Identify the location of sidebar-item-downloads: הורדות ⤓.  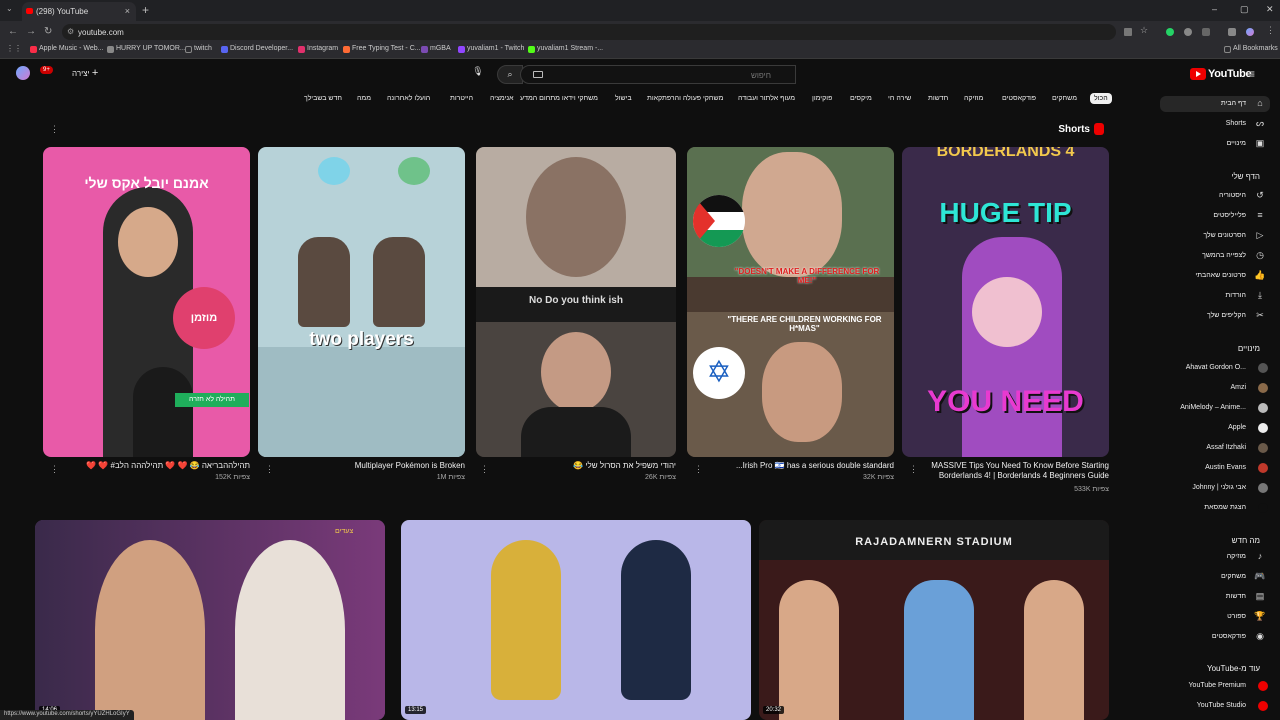
(1215, 296).